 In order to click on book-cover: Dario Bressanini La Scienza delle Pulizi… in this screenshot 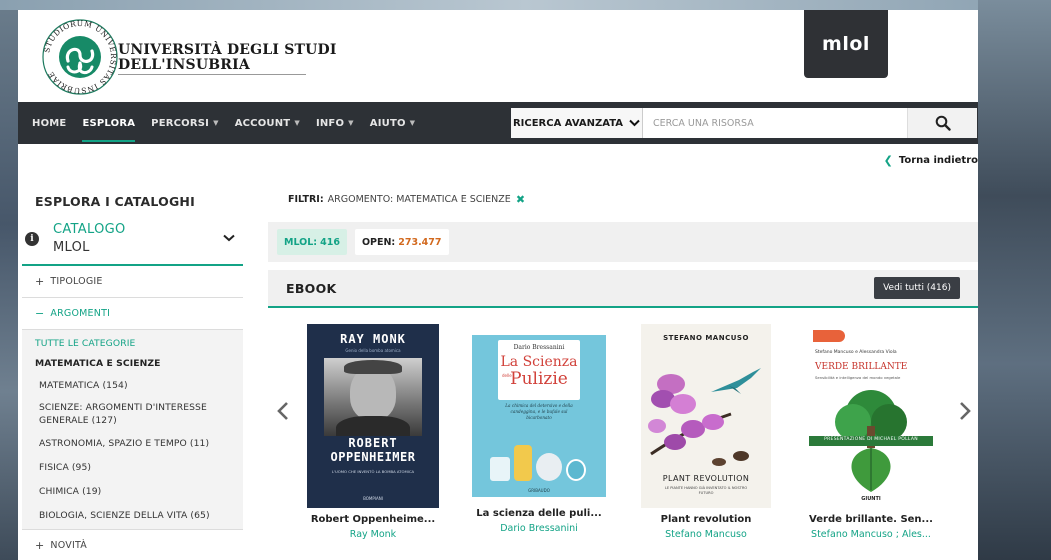, I will do `click(539, 416)`.